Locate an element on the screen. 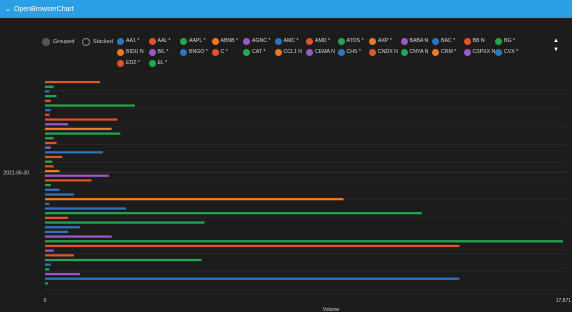 The image size is (572, 312). category-tick-label: 2021-06-30 is located at coordinates (16, 173).